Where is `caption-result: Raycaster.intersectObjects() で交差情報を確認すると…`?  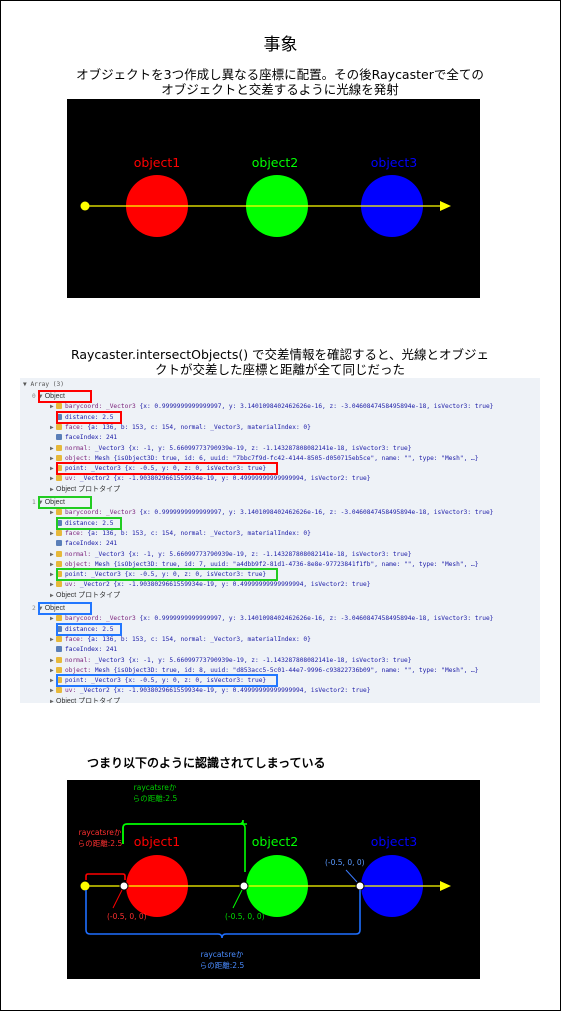
caption-result: Raycaster.intersectObjects() で交差情報を確認すると… is located at coordinates (280, 362).